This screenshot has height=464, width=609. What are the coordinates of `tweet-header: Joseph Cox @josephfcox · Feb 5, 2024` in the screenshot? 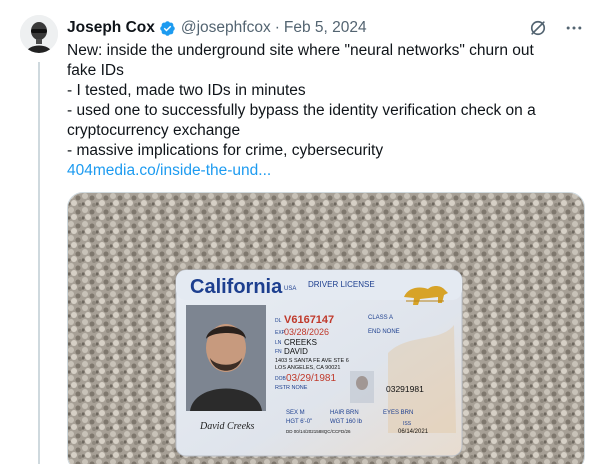 It's located at (217, 28).